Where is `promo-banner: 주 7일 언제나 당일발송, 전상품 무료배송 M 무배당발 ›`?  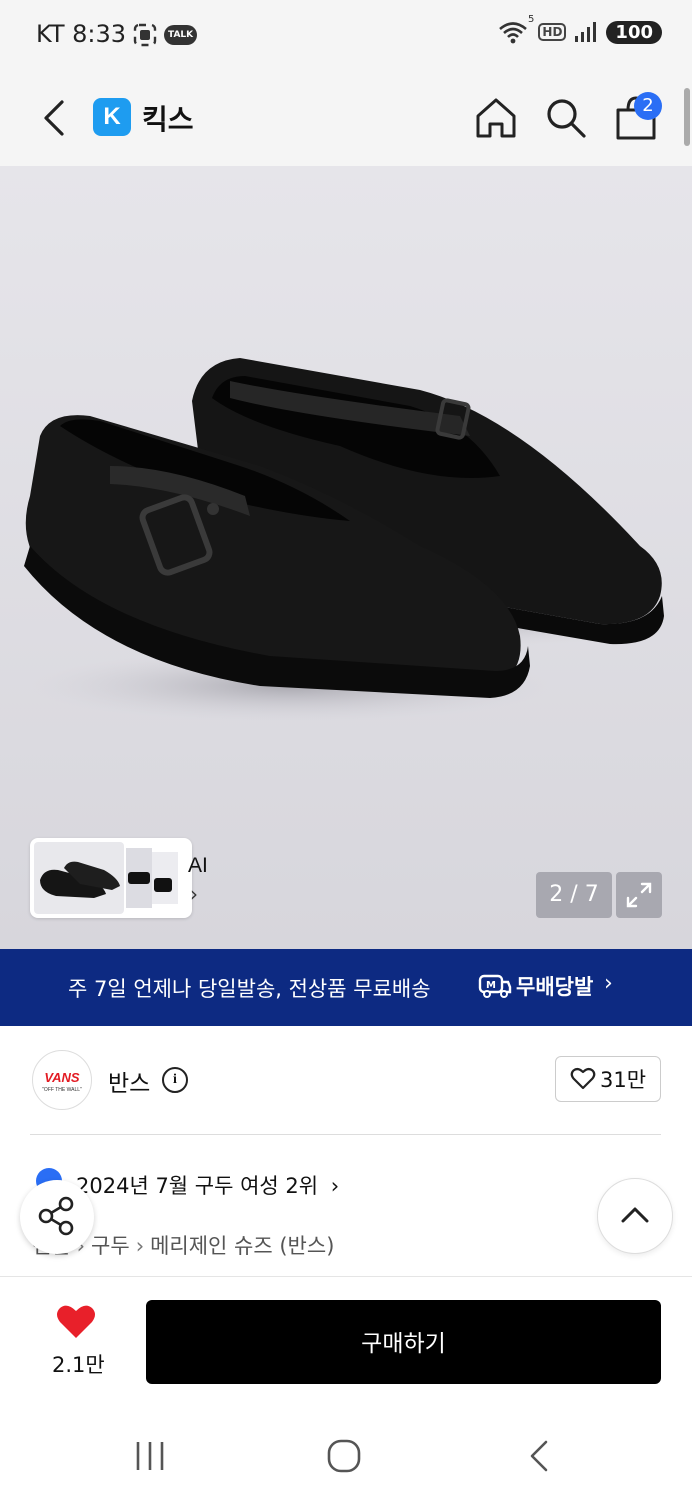 promo-banner: 주 7일 언제나 당일발송, 전상품 무료배송 M 무배당발 › is located at coordinates (346, 987).